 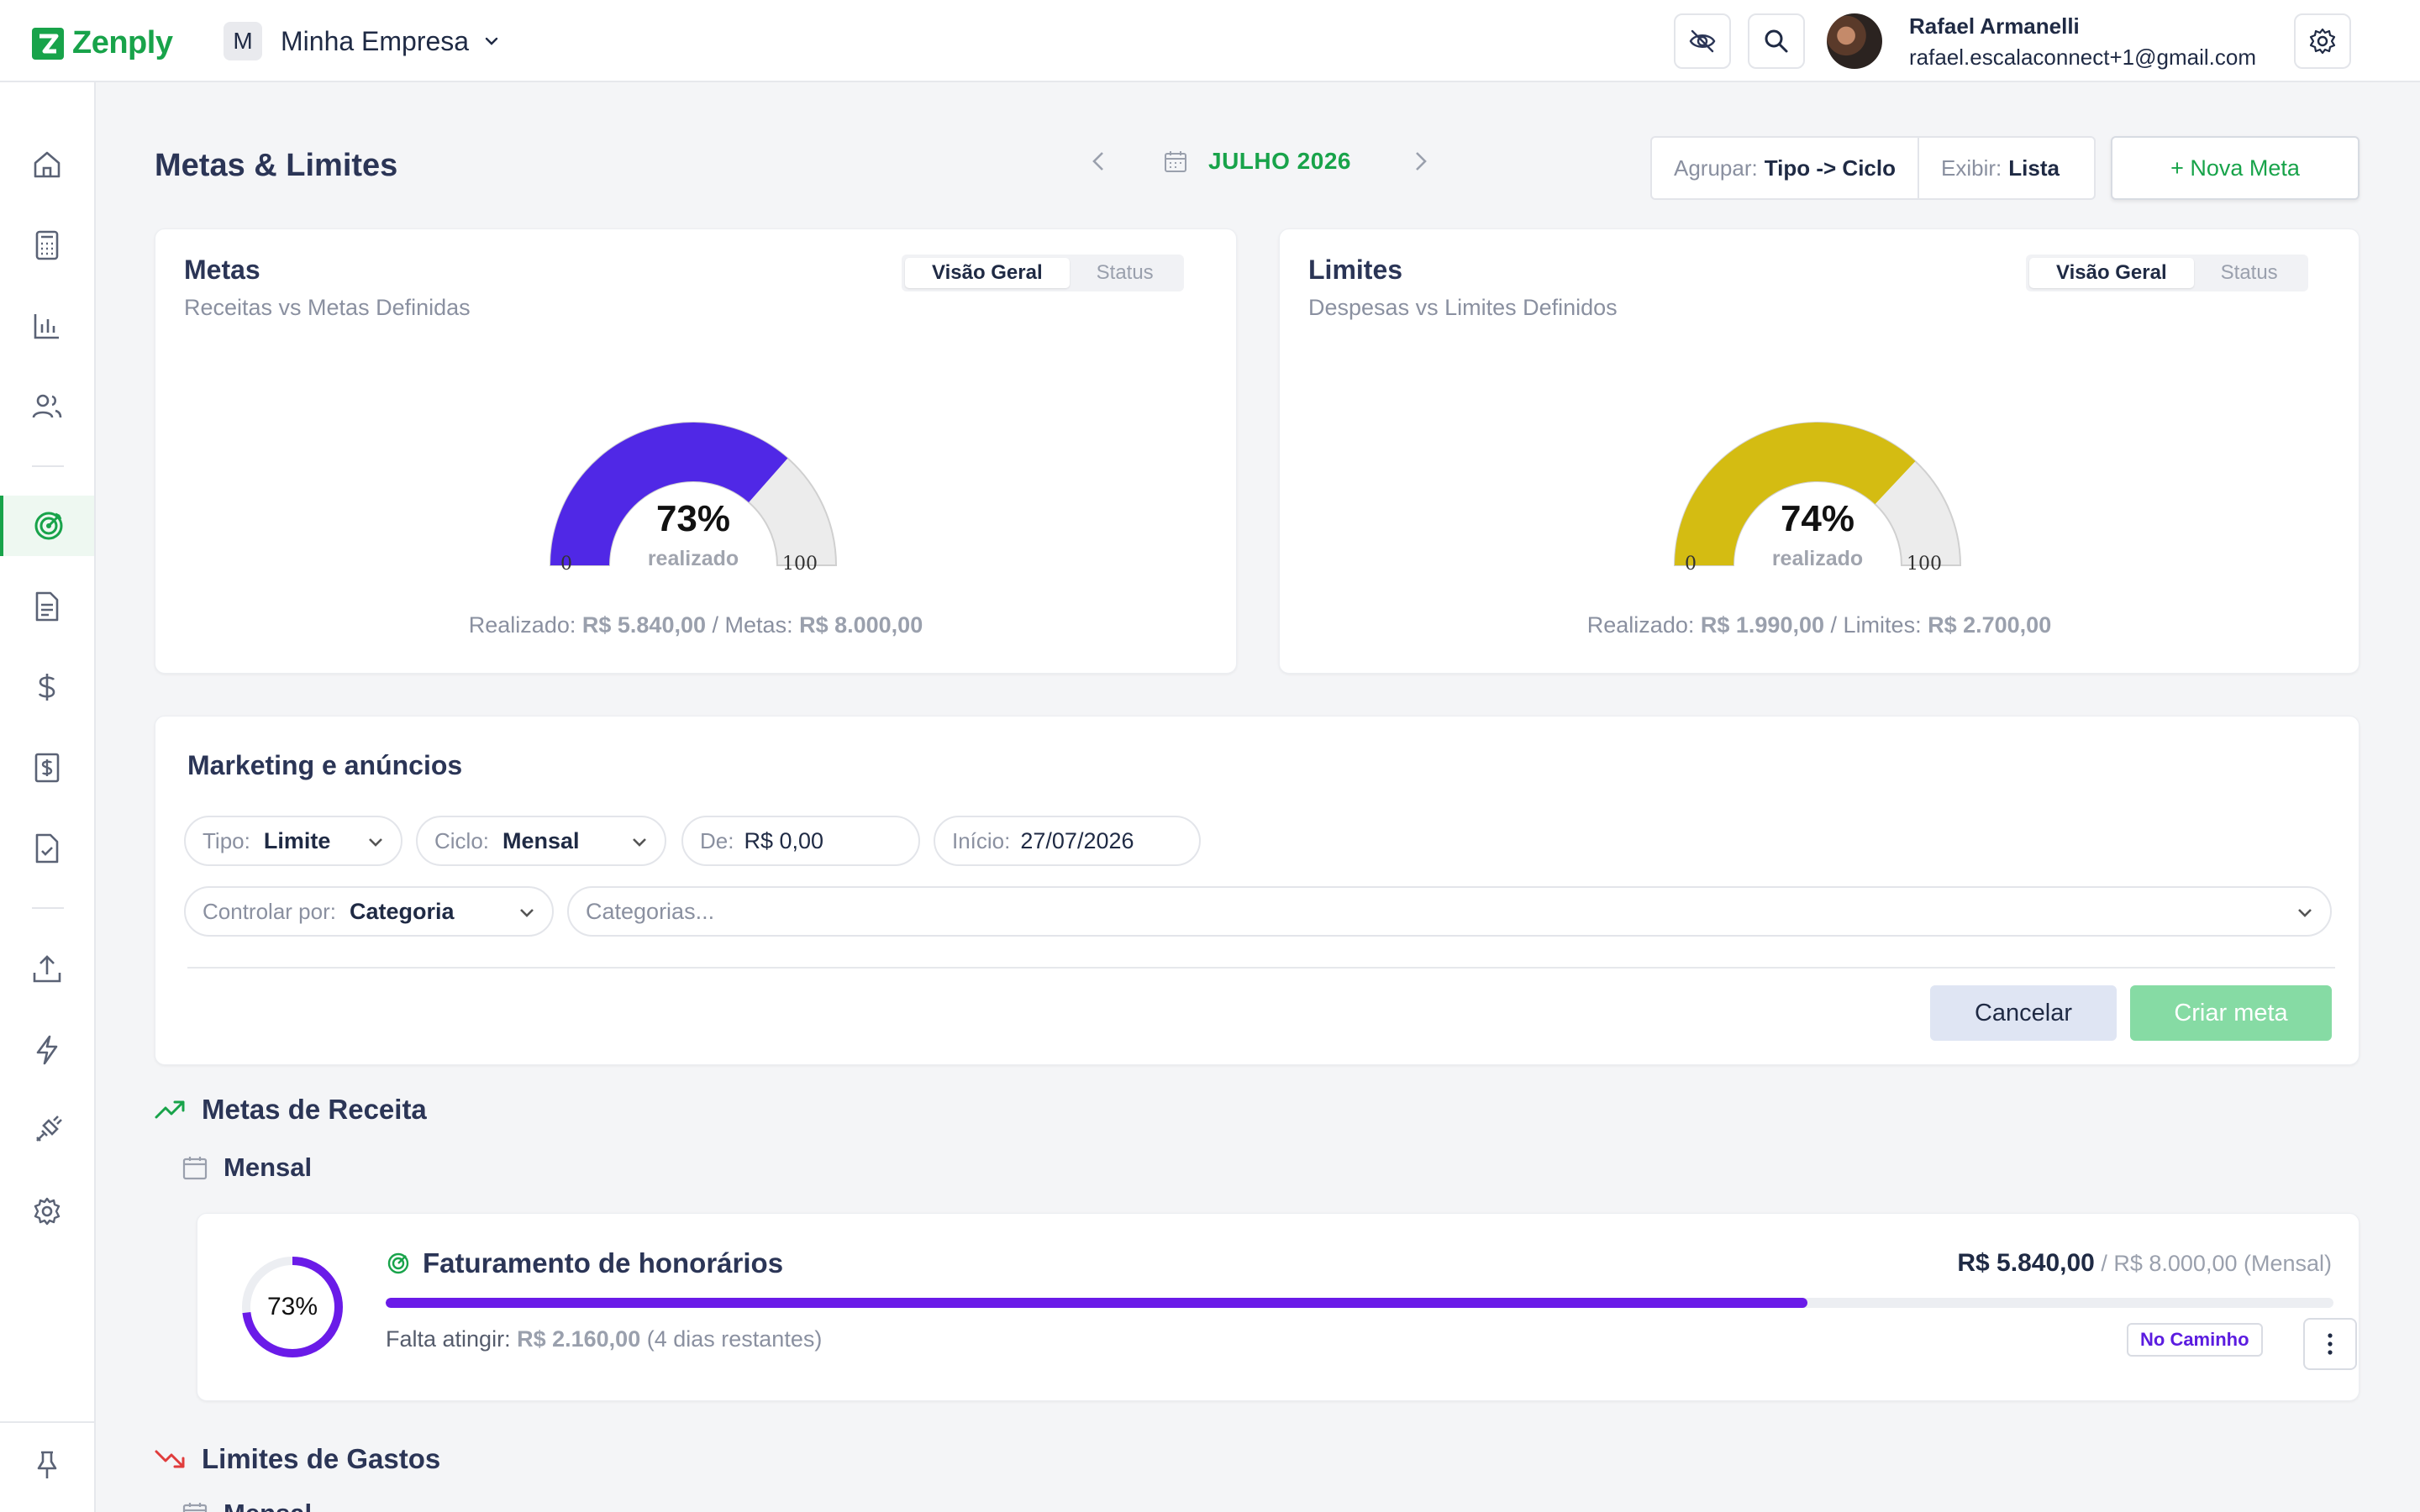 What do you see at coordinates (2235, 168) in the screenshot?
I see `new-goal-button: + Nova Meta` at bounding box center [2235, 168].